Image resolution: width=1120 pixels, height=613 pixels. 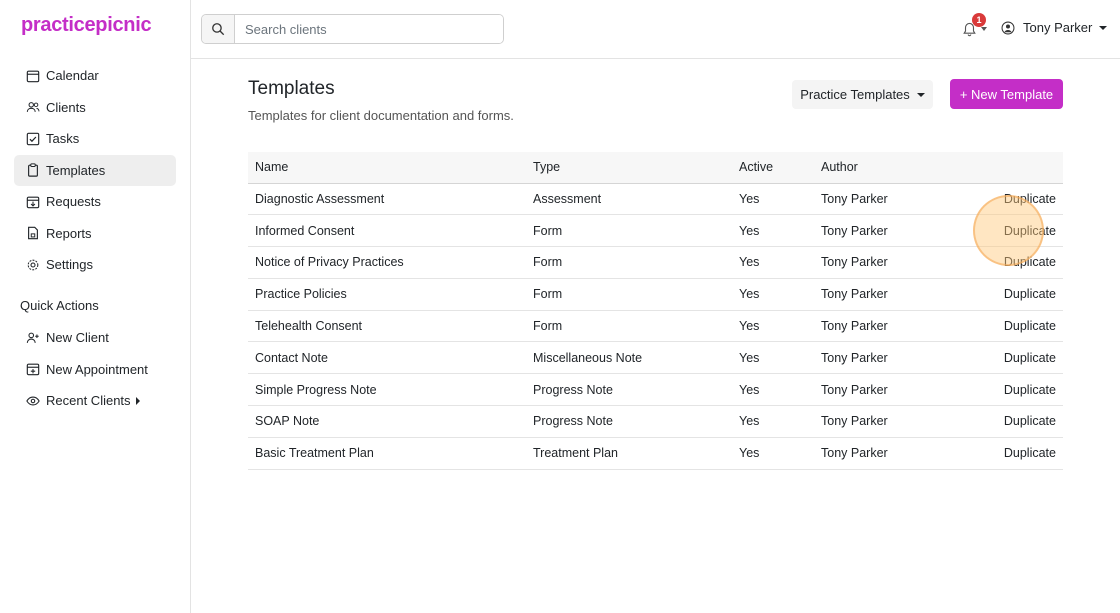 I want to click on sidebar-item-templates: Templates, so click(x=95, y=170).